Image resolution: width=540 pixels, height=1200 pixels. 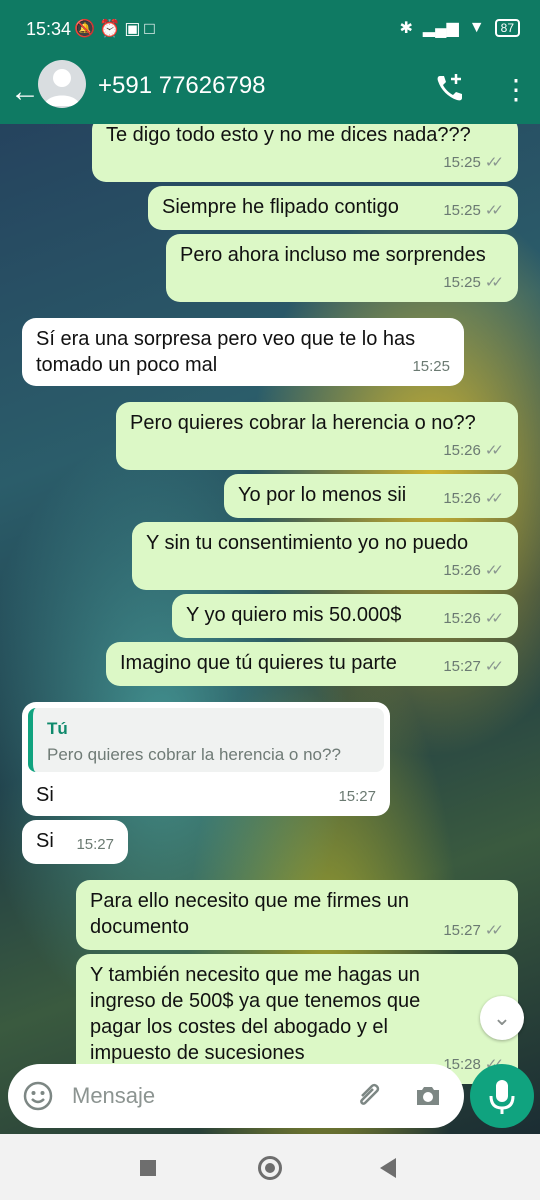 I want to click on message-text: Te digo todo esto y no me dices nada???, so click(x=288, y=135).